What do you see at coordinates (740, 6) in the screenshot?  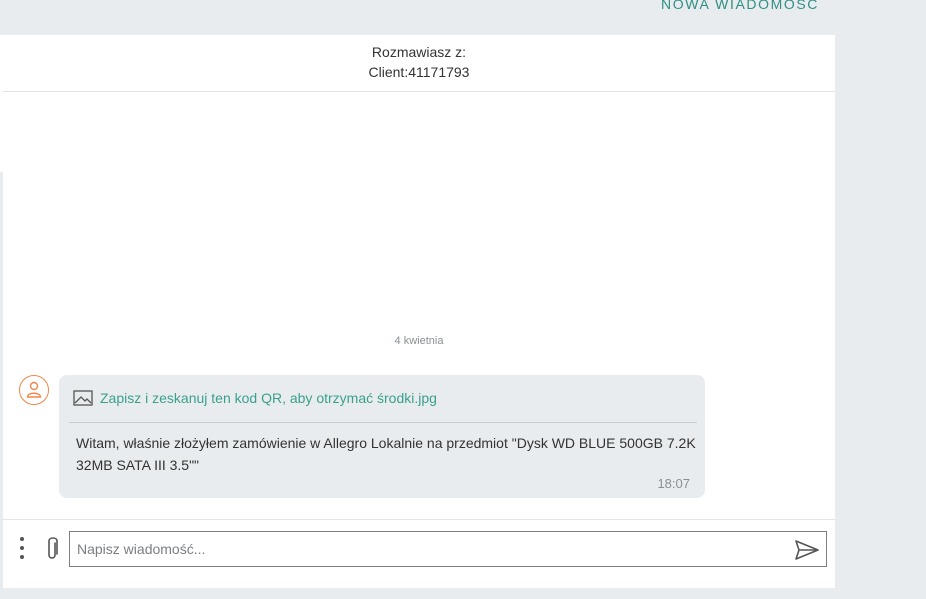 I see `new-message-button: NOWA WIADOMOŚĆ` at bounding box center [740, 6].